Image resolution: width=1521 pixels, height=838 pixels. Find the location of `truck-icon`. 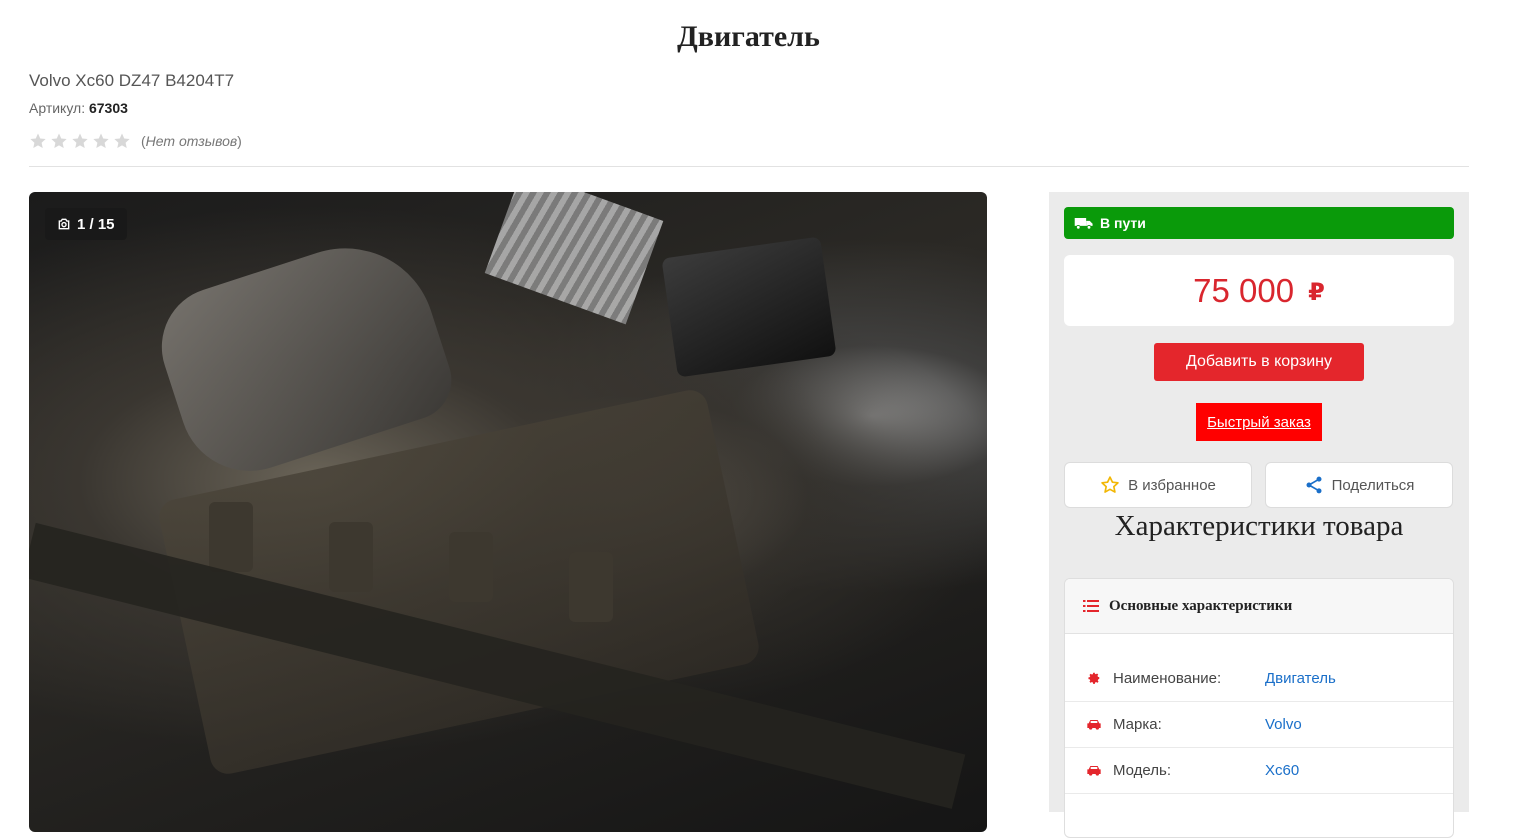

truck-icon is located at coordinates (1083, 224).